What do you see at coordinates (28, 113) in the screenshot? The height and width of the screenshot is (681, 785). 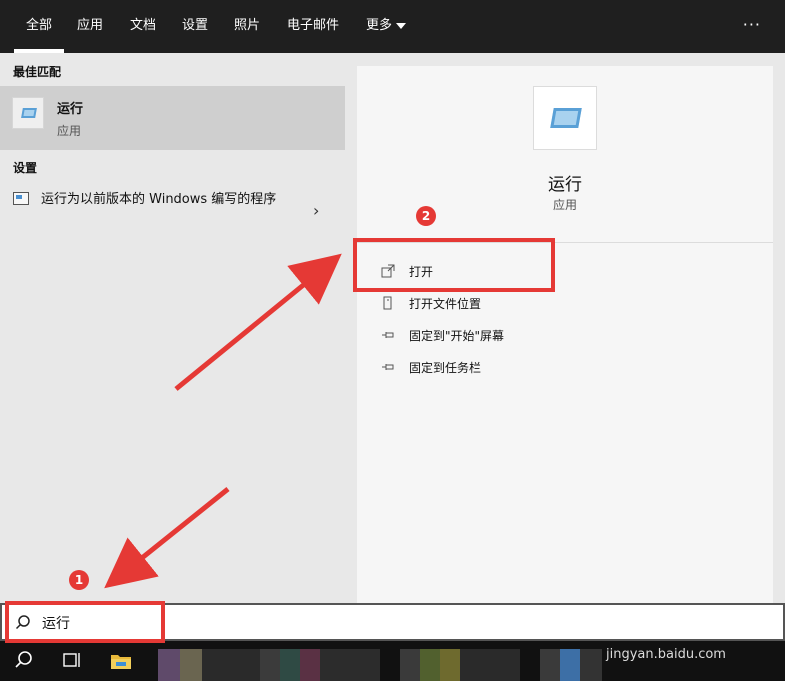 I see `run-app-icon` at bounding box center [28, 113].